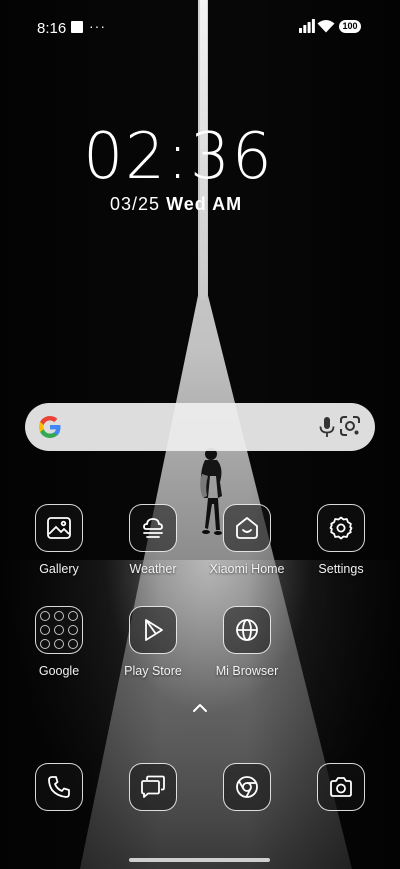 The image size is (400, 869). Describe the element at coordinates (350, 426) in the screenshot. I see `google-lens-icon` at that location.